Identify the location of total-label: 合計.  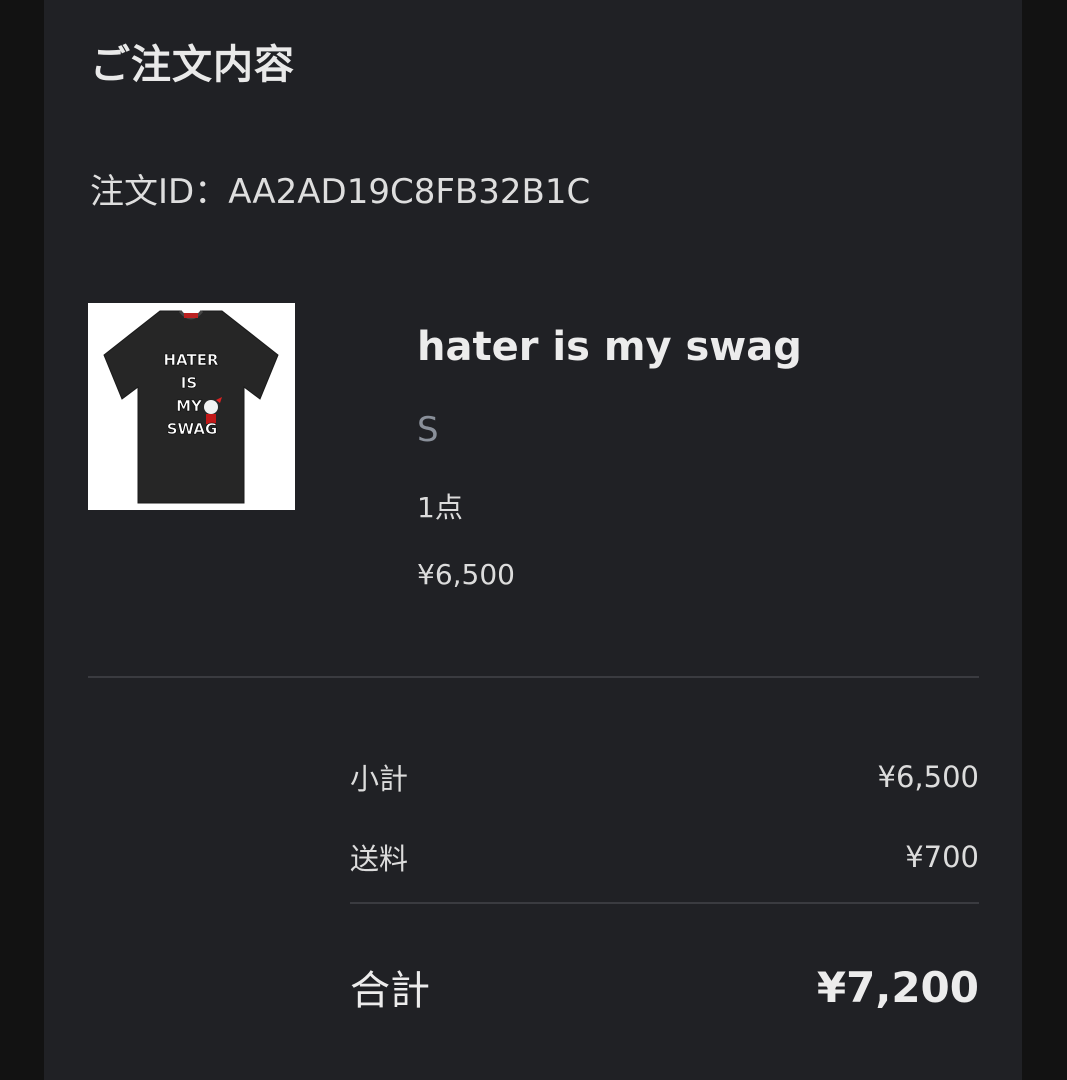
(390, 991).